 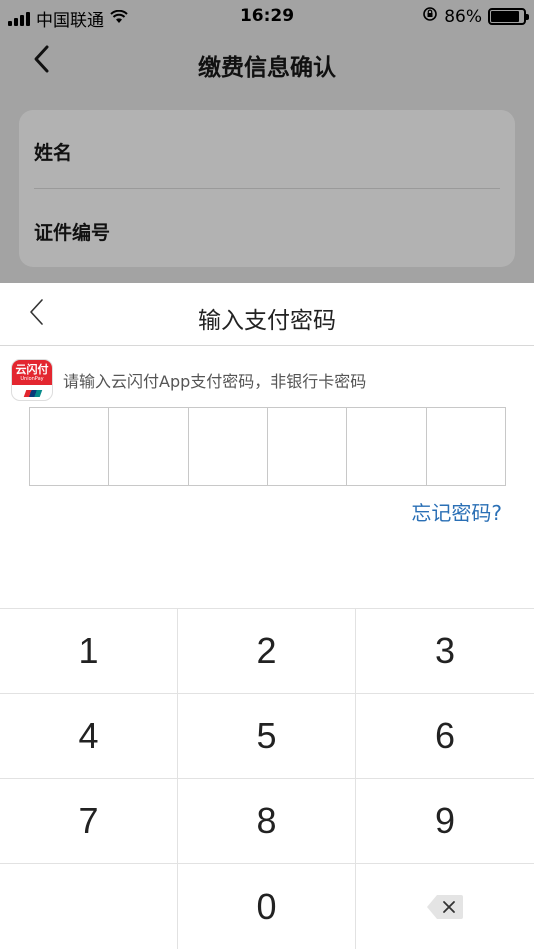 What do you see at coordinates (445, 651) in the screenshot?
I see `key-3: 3` at bounding box center [445, 651].